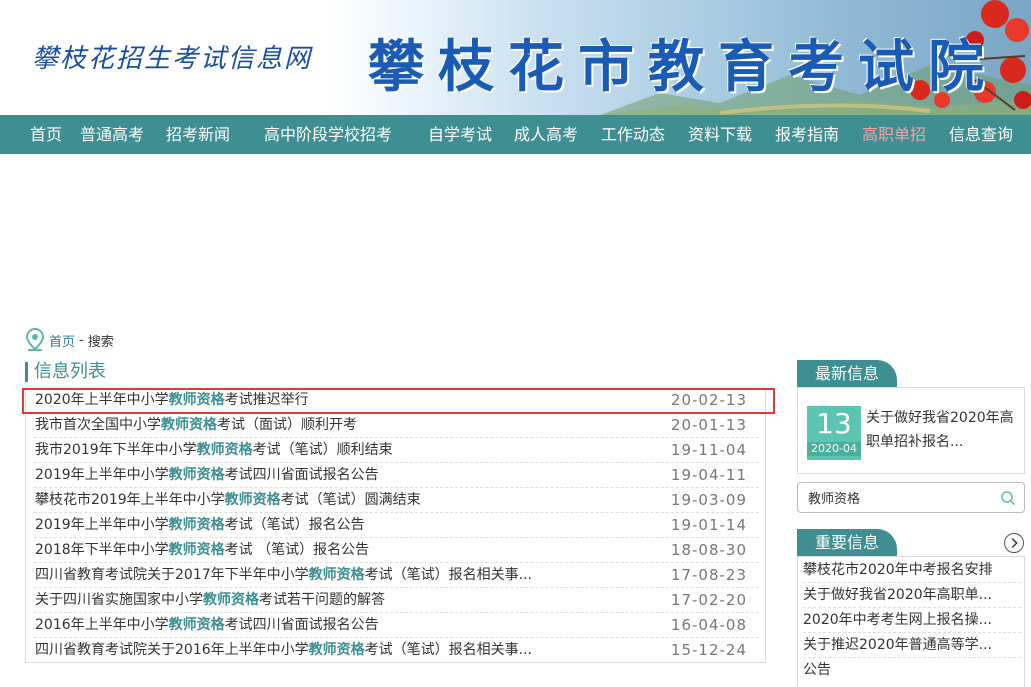  I want to click on location-pin-icon, so click(35, 339).